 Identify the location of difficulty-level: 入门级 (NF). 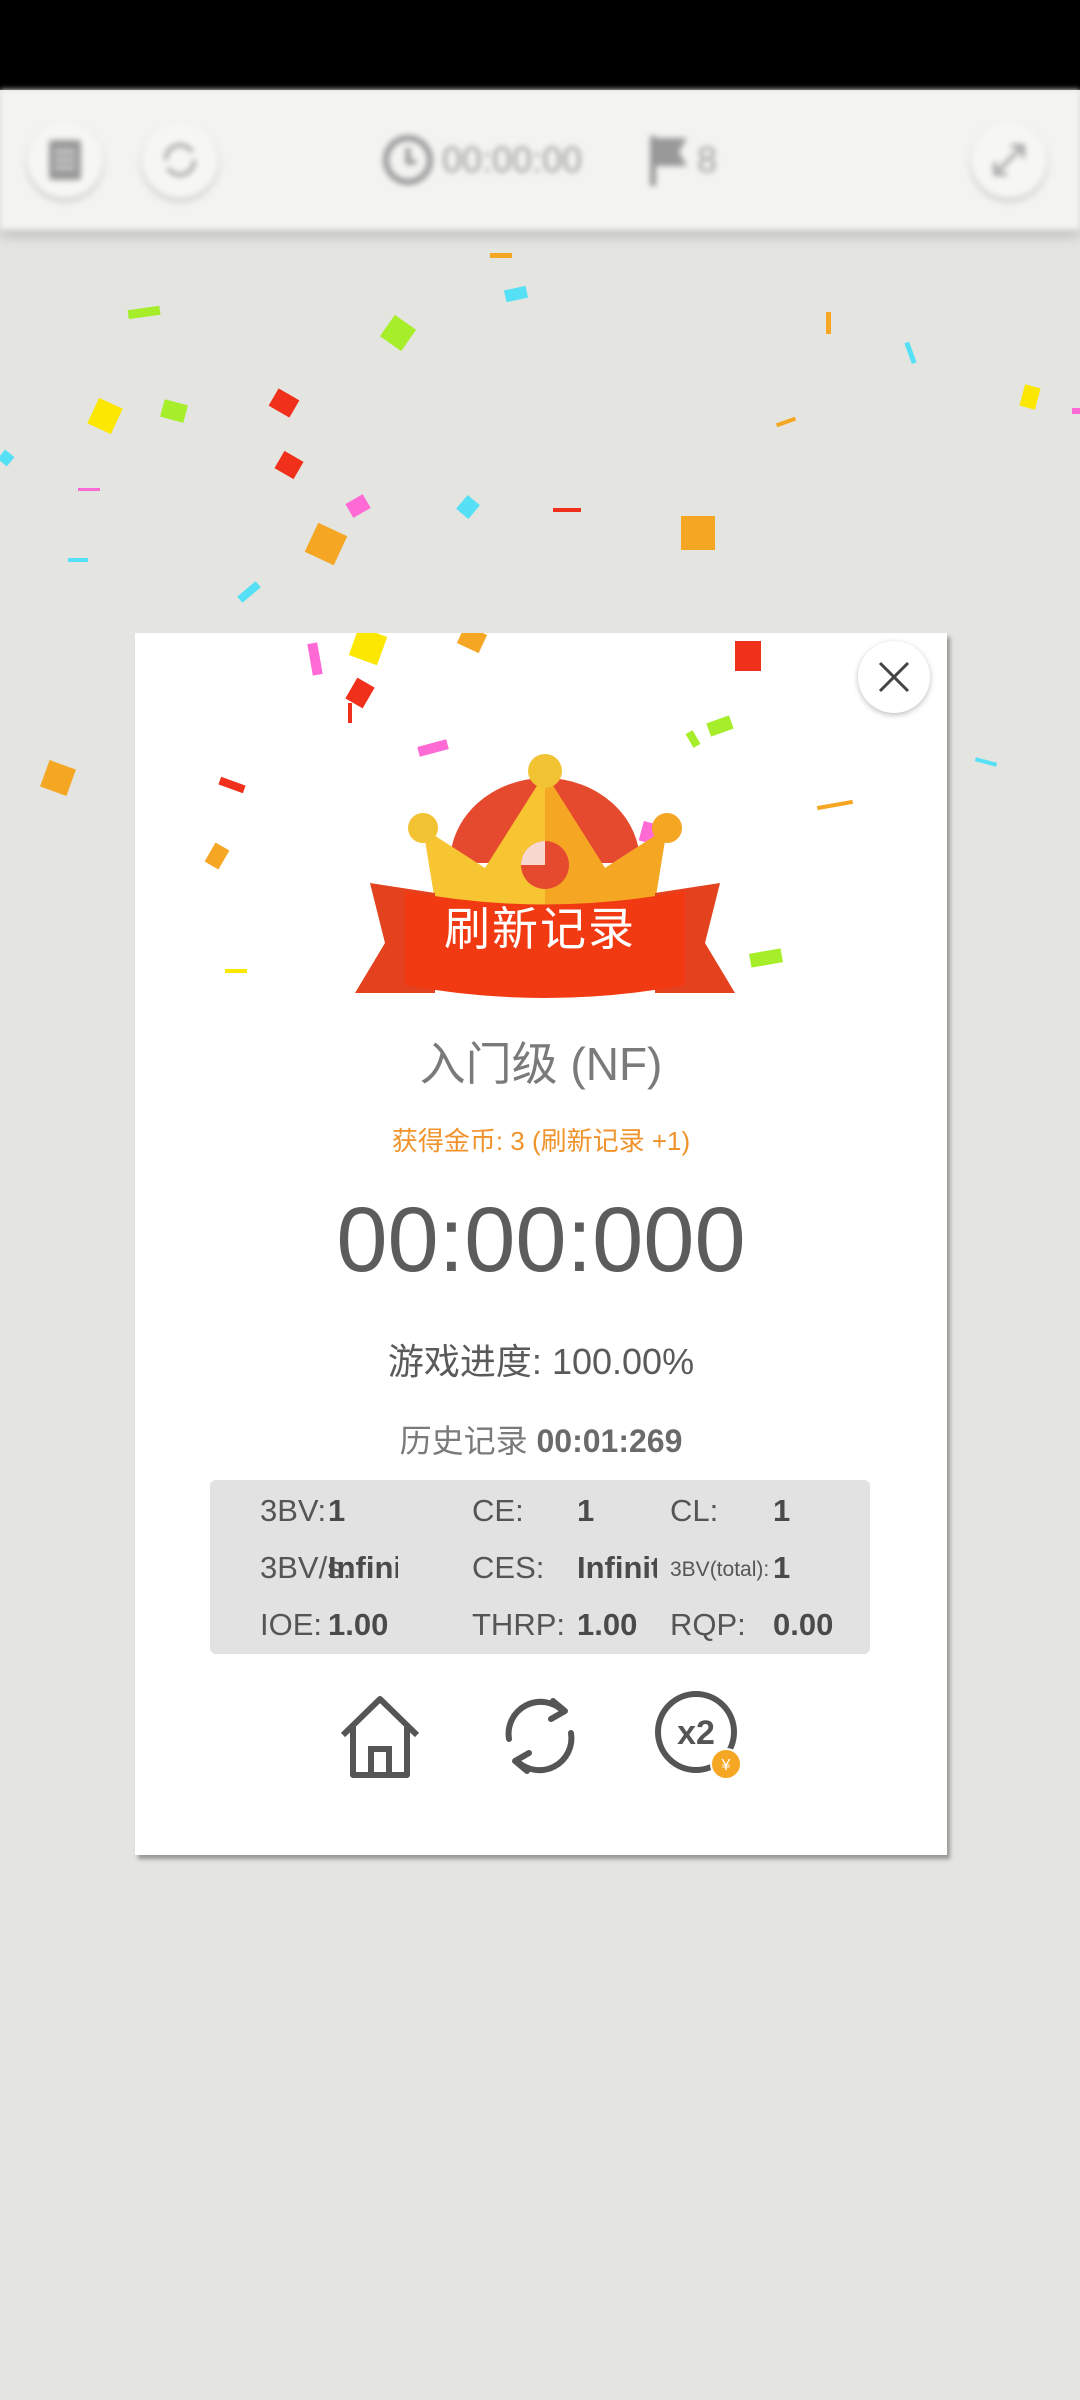
(541, 1064).